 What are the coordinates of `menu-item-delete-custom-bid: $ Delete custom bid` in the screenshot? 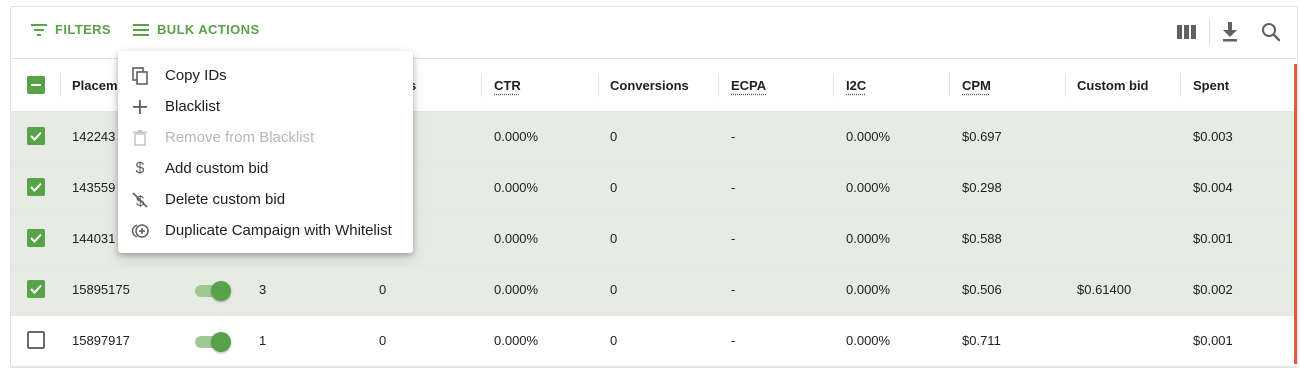 It's located at (265, 199).